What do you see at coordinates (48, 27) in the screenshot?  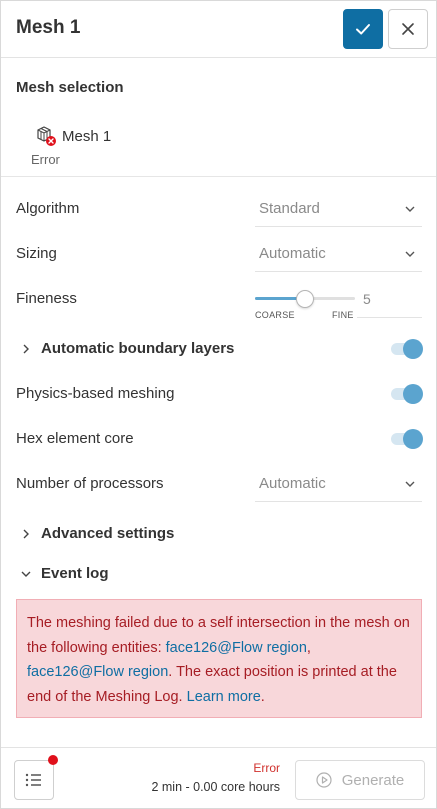 I see `panel-title: Mesh 1` at bounding box center [48, 27].